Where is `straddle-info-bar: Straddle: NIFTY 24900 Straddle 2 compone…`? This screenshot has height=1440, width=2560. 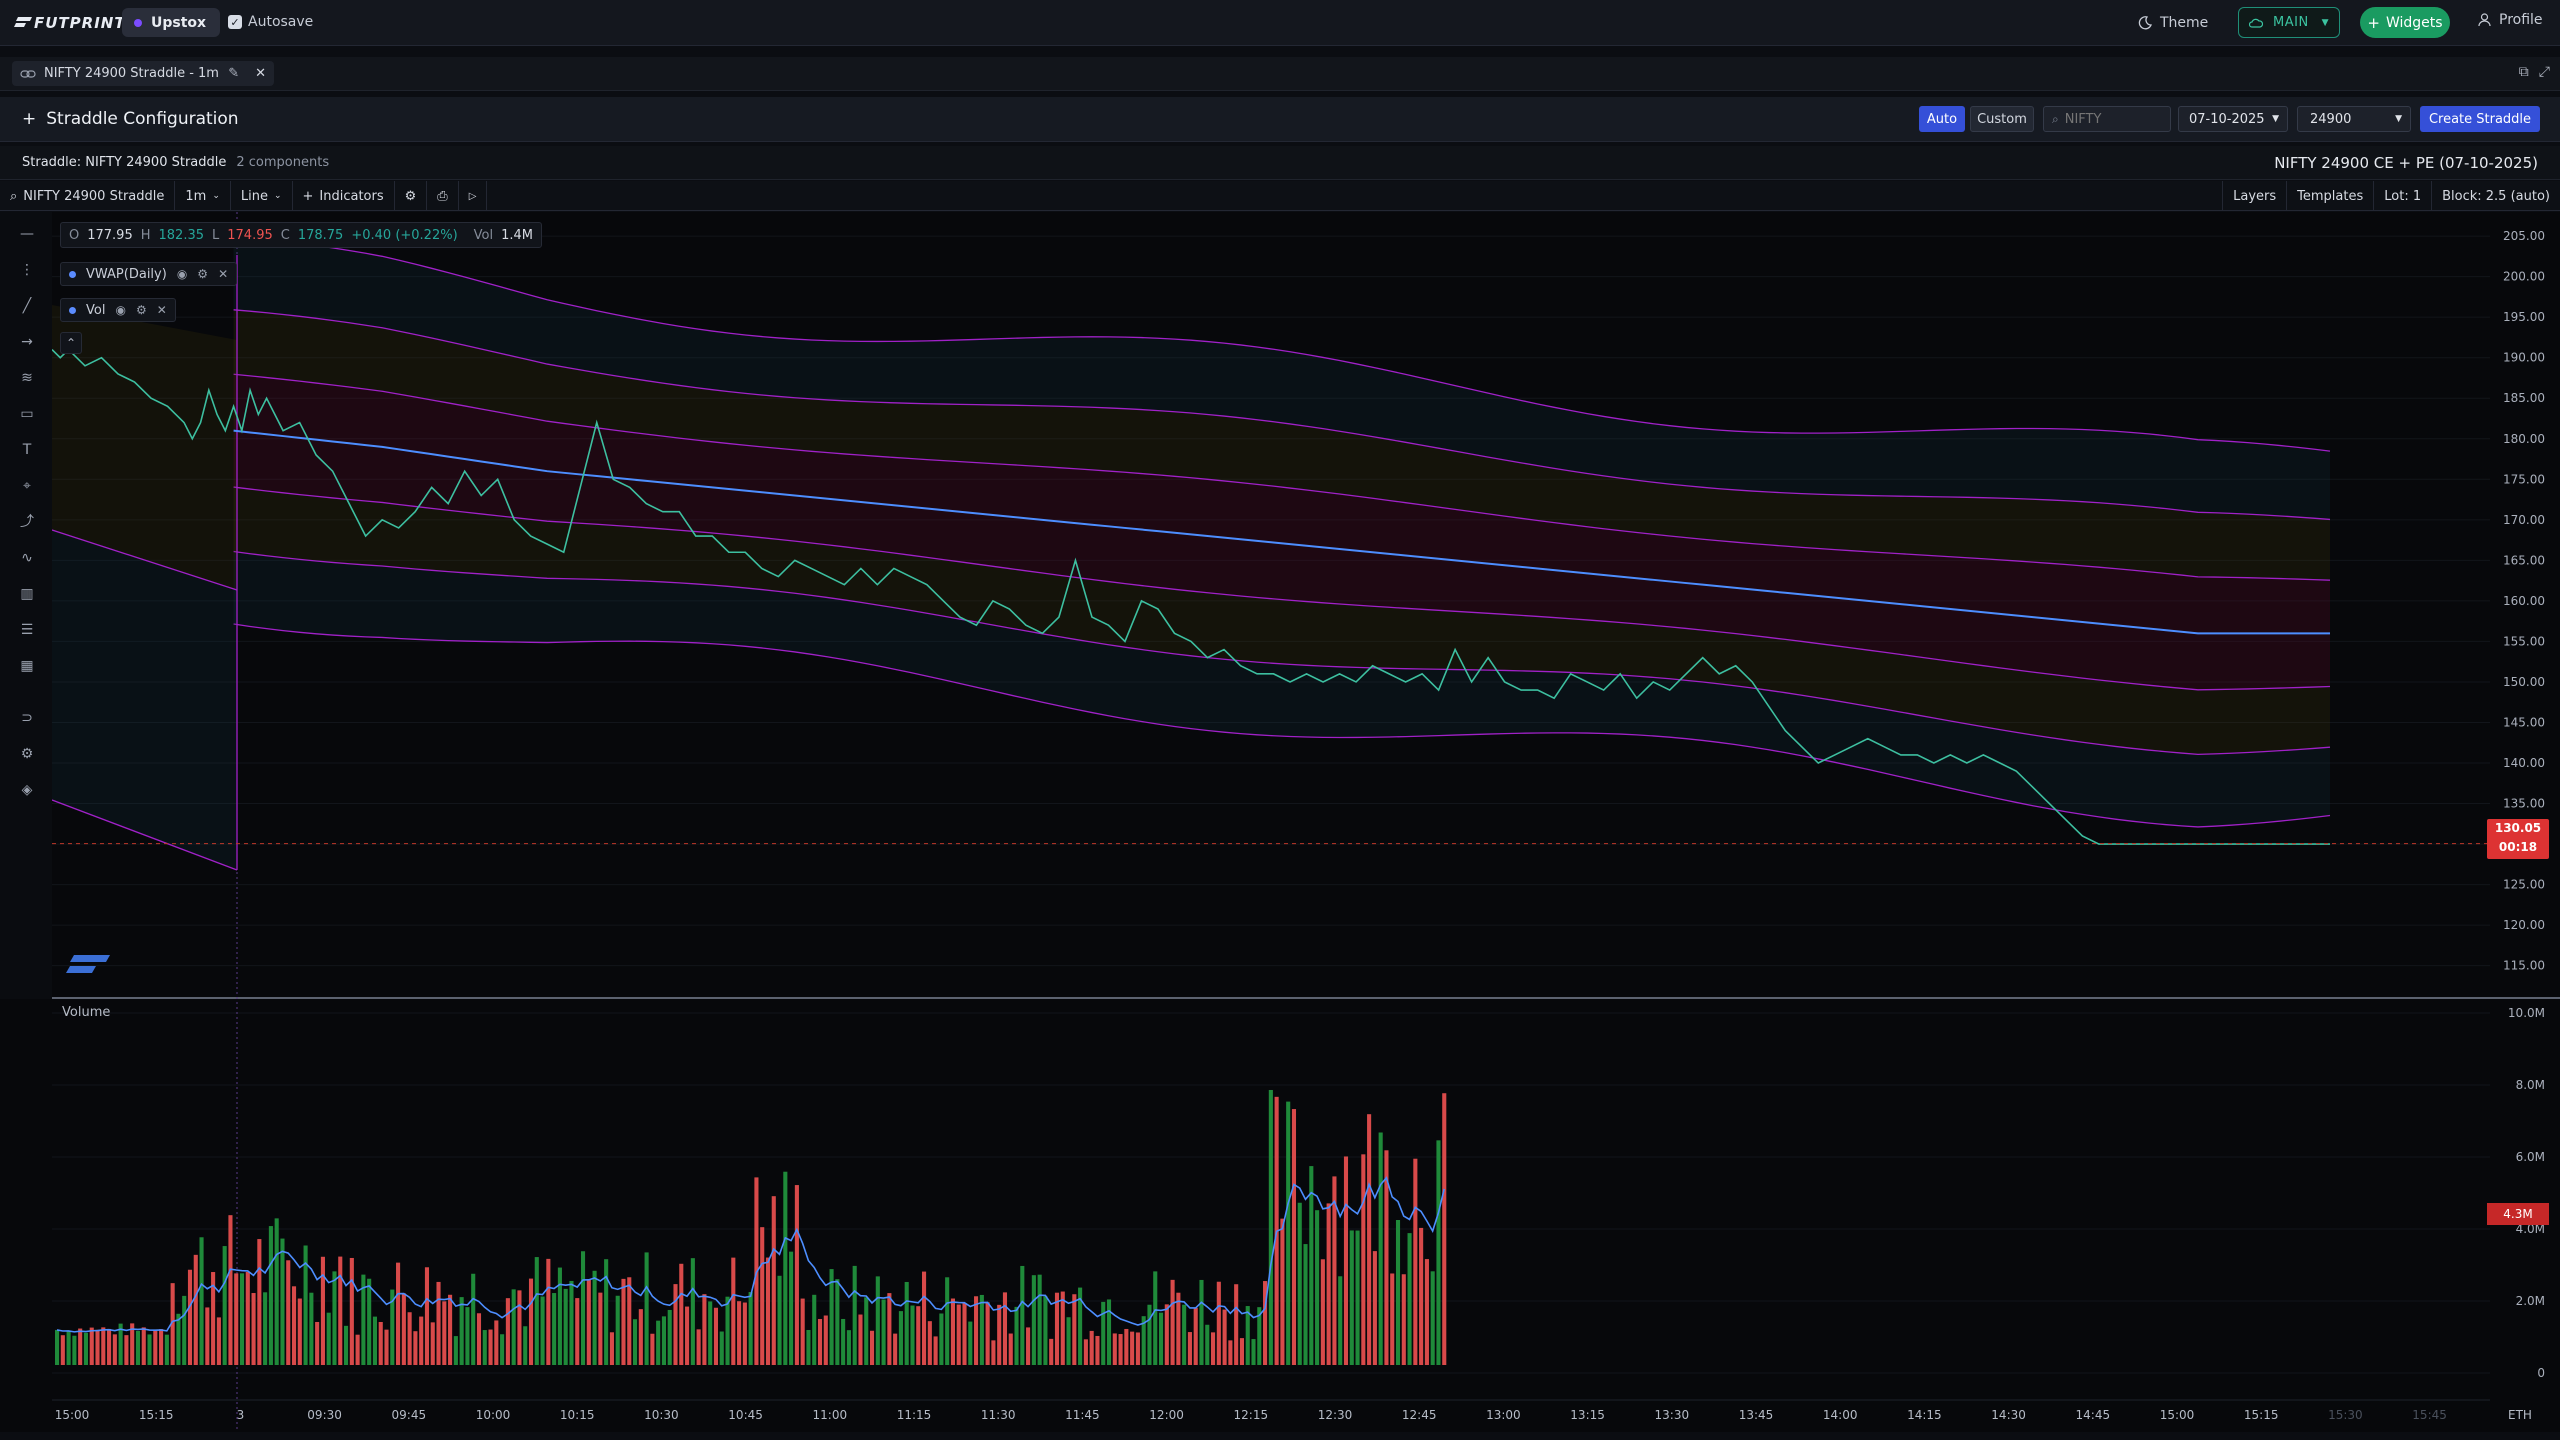
straddle-info-bar: Straddle: NIFTY 24900 Straddle 2 compone… is located at coordinates (1280, 163).